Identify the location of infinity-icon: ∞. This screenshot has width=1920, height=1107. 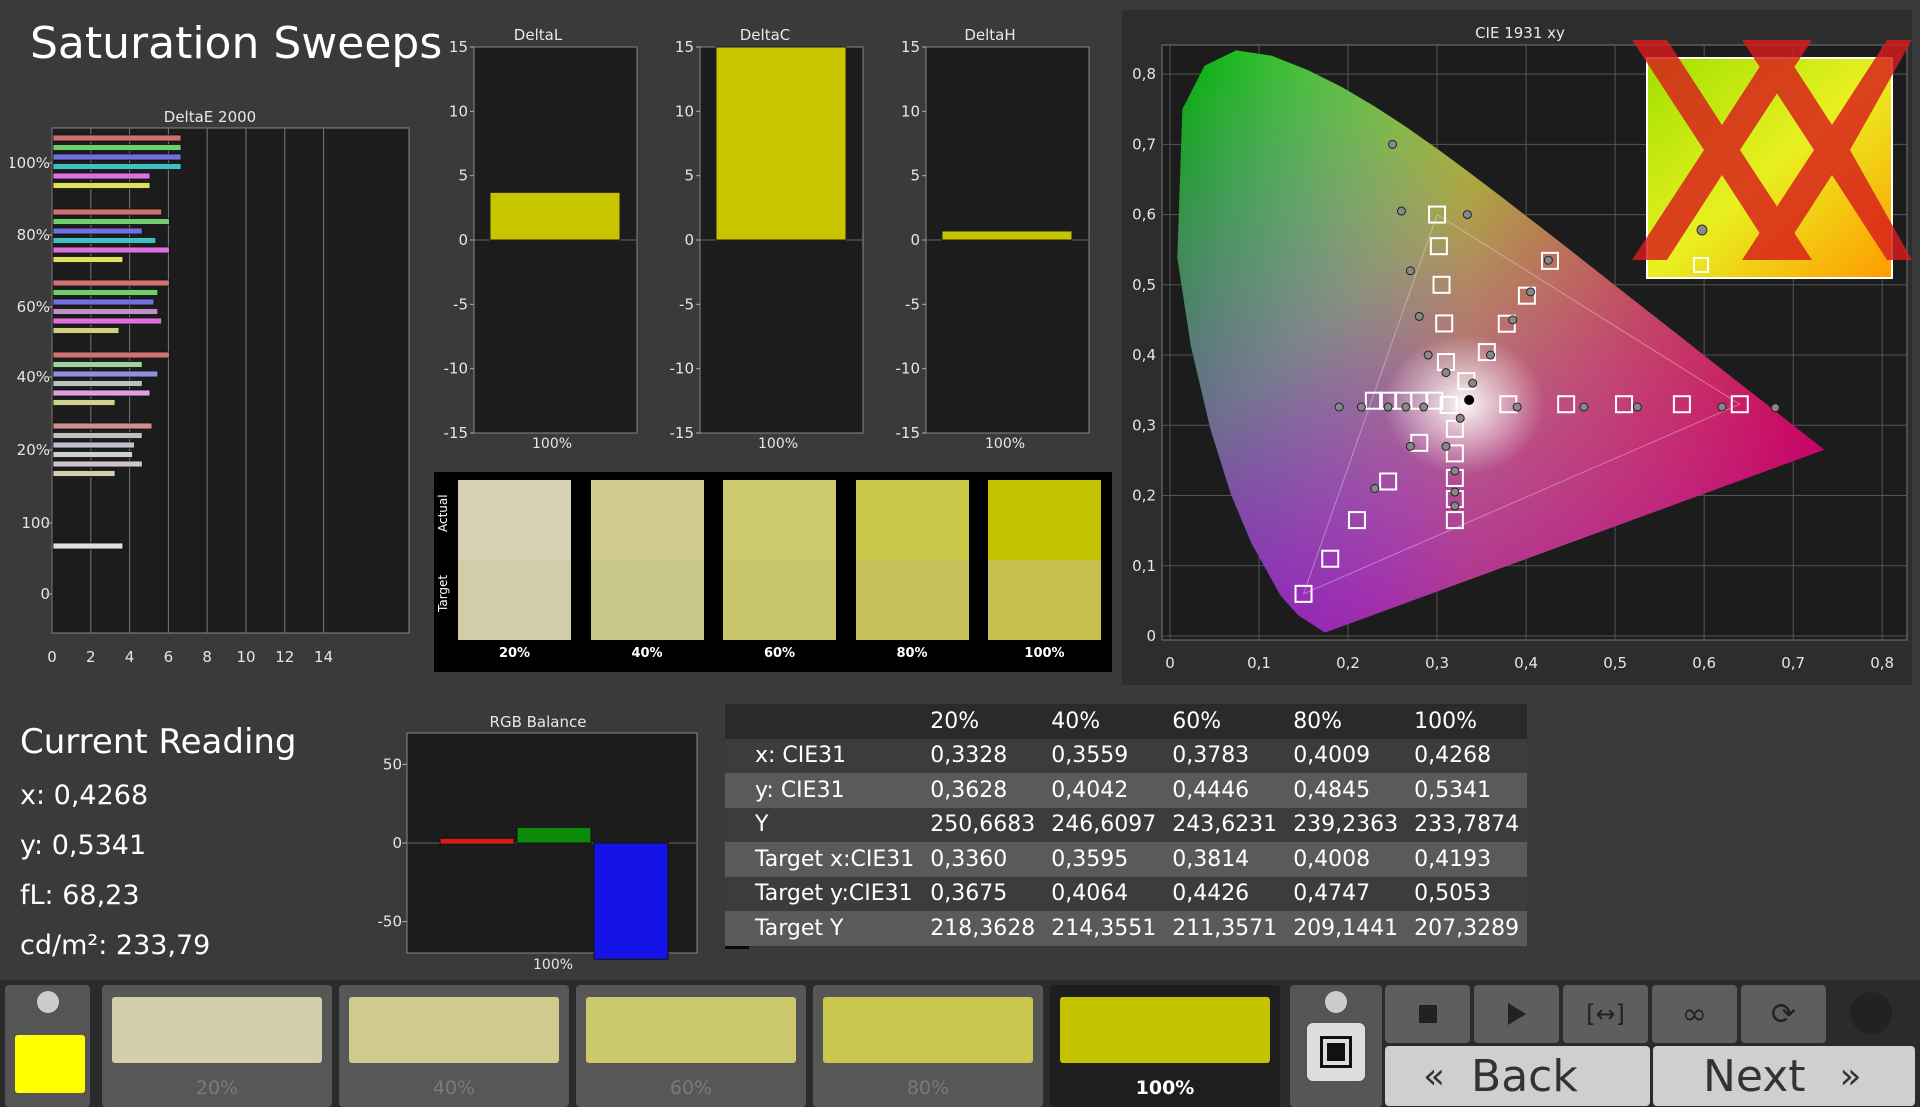
(1694, 1014).